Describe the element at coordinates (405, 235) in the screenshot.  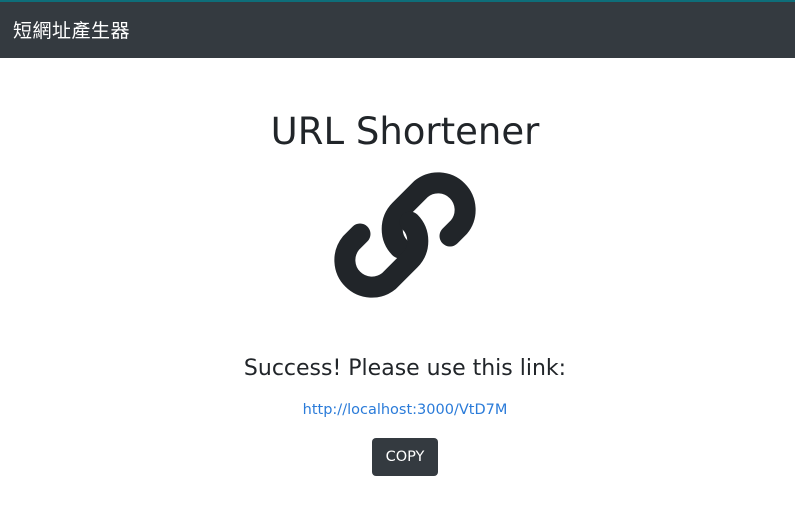
I see `link-icon` at that location.